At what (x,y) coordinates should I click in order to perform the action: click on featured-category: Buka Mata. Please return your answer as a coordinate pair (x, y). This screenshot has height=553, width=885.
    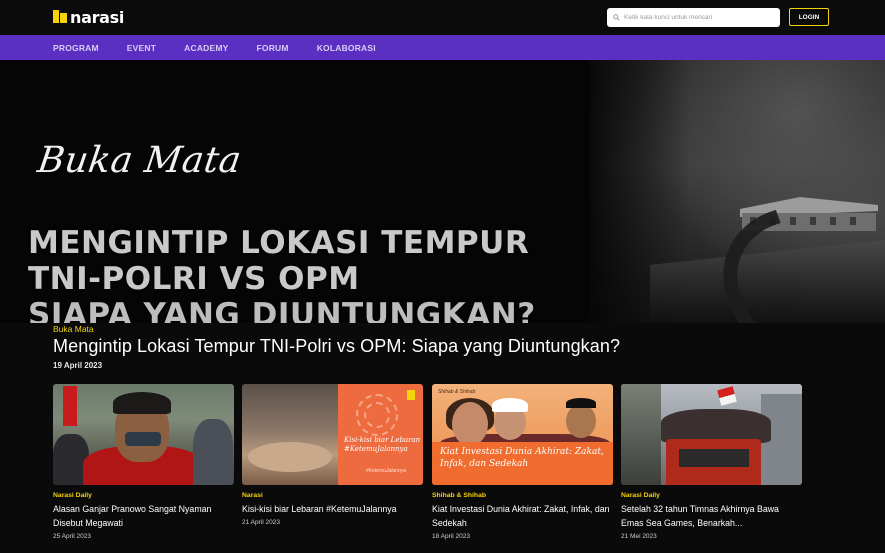
    Looking at the image, I should click on (73, 329).